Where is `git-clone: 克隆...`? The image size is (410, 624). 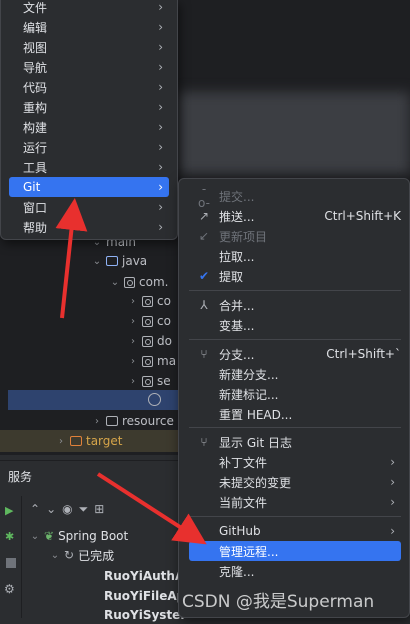 git-clone: 克隆... is located at coordinates (295, 571).